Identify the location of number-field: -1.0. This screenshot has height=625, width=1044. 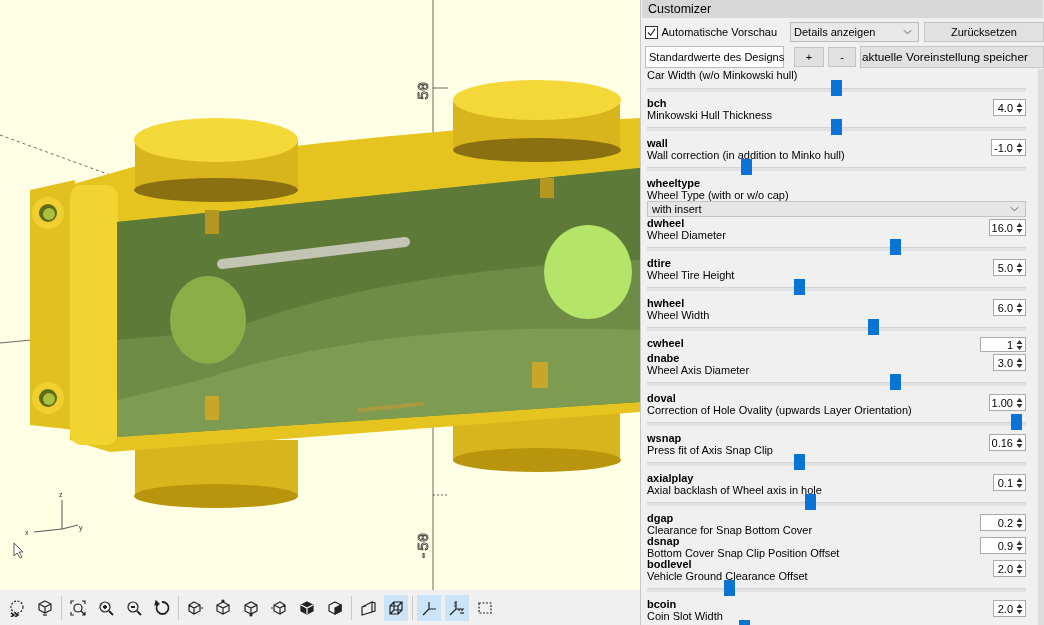
(1008, 147).